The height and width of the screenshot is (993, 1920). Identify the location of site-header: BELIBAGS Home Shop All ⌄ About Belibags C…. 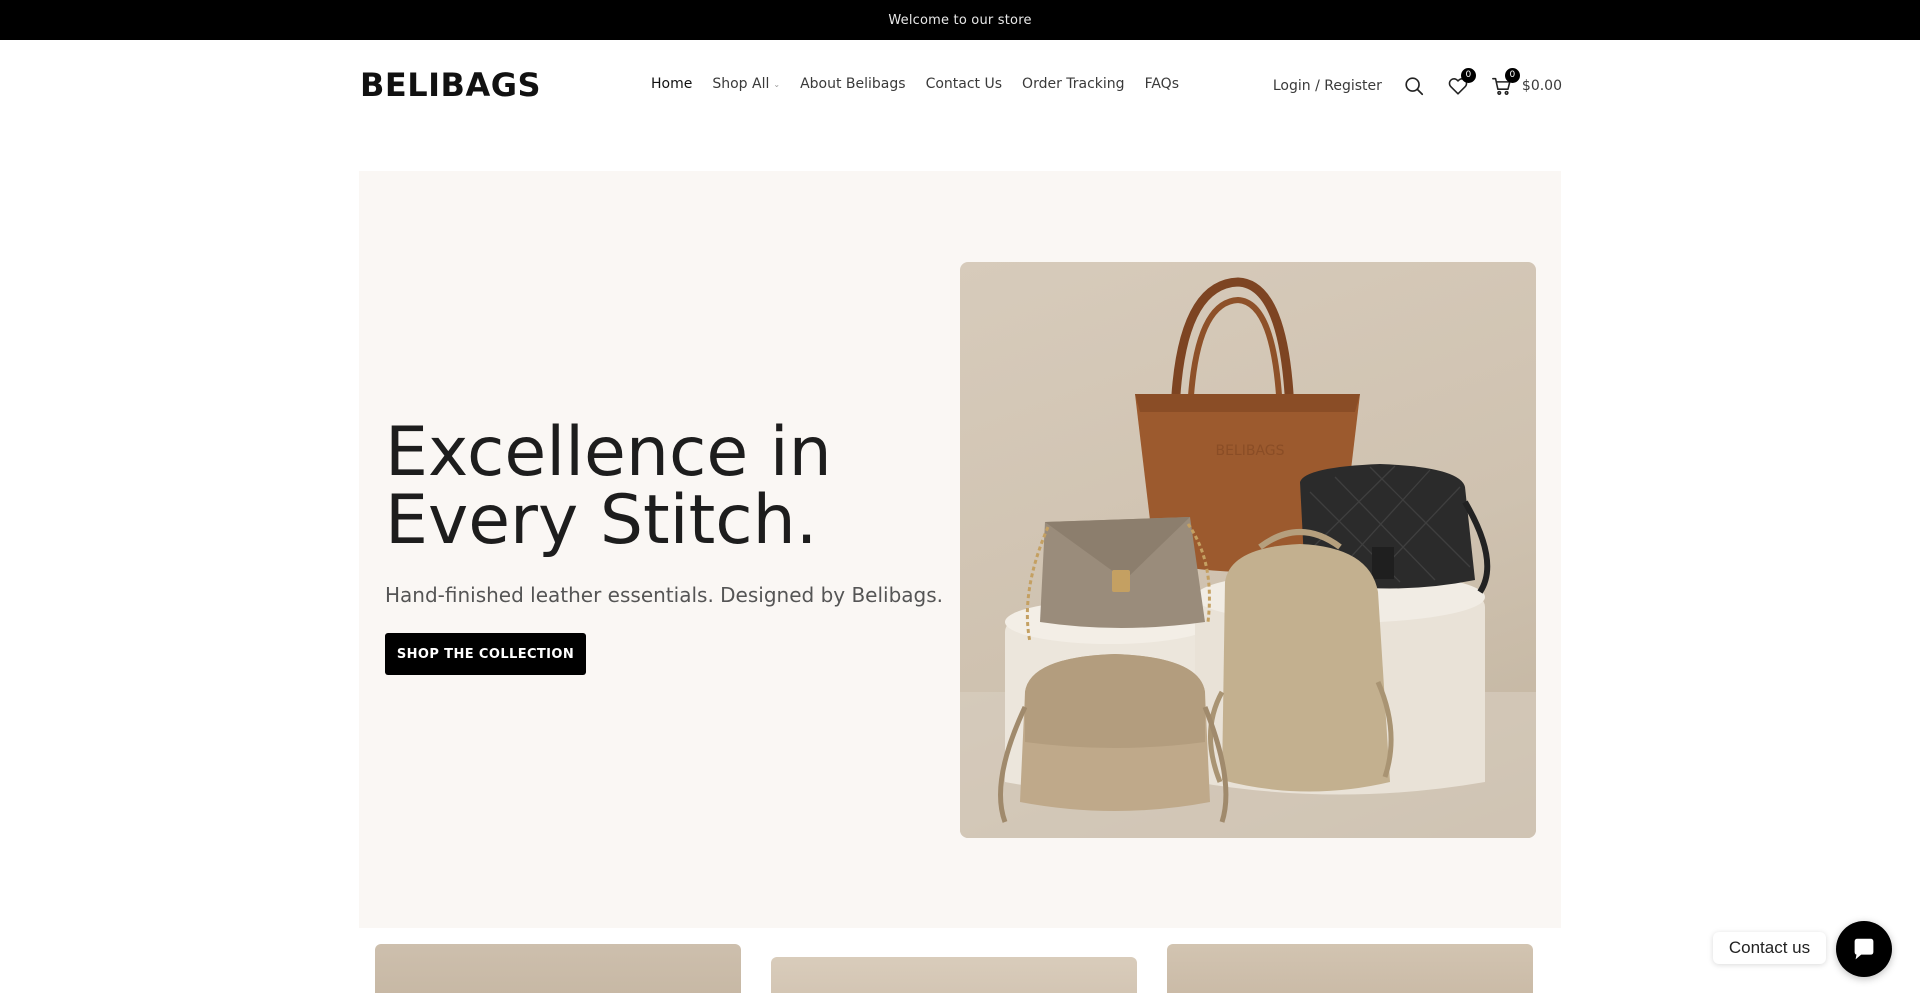
(960, 86).